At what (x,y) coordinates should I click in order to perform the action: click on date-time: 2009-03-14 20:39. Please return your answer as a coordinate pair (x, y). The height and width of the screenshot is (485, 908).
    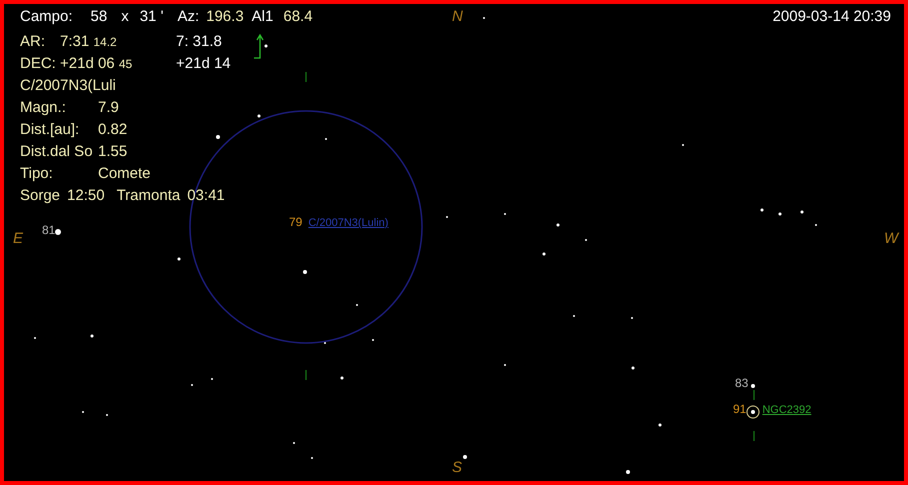
    Looking at the image, I should click on (831, 16).